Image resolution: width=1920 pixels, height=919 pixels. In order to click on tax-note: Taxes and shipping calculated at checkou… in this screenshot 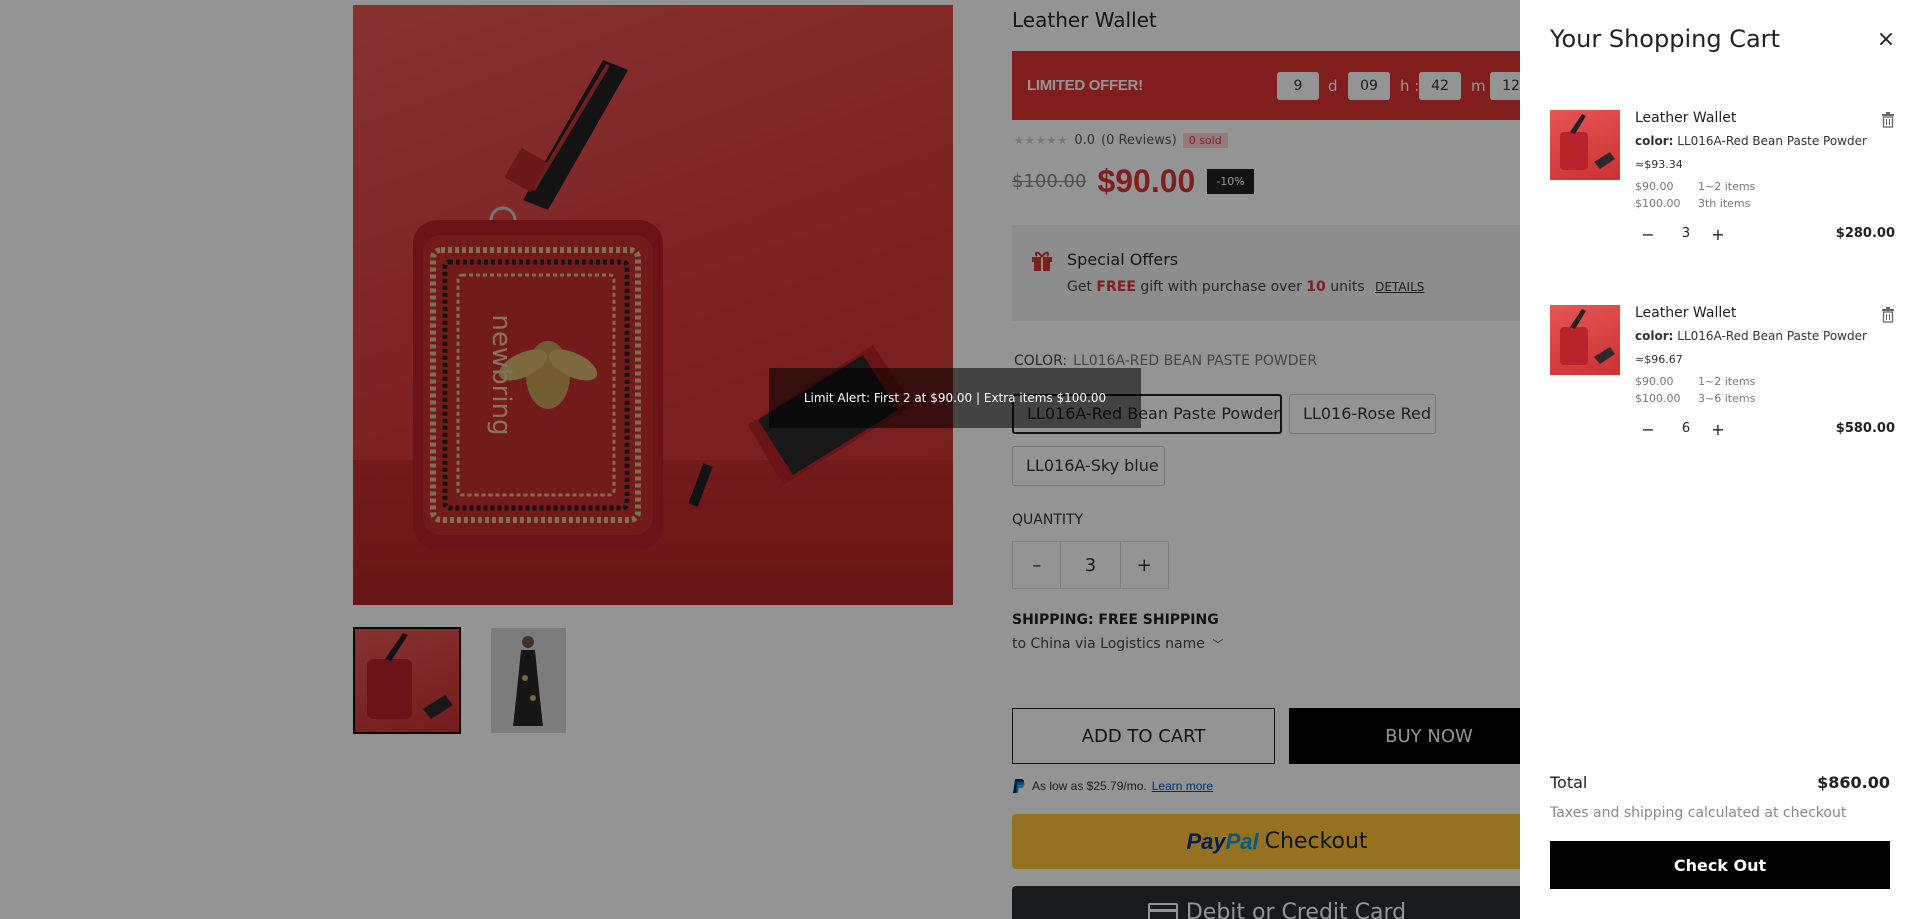, I will do `click(1698, 813)`.